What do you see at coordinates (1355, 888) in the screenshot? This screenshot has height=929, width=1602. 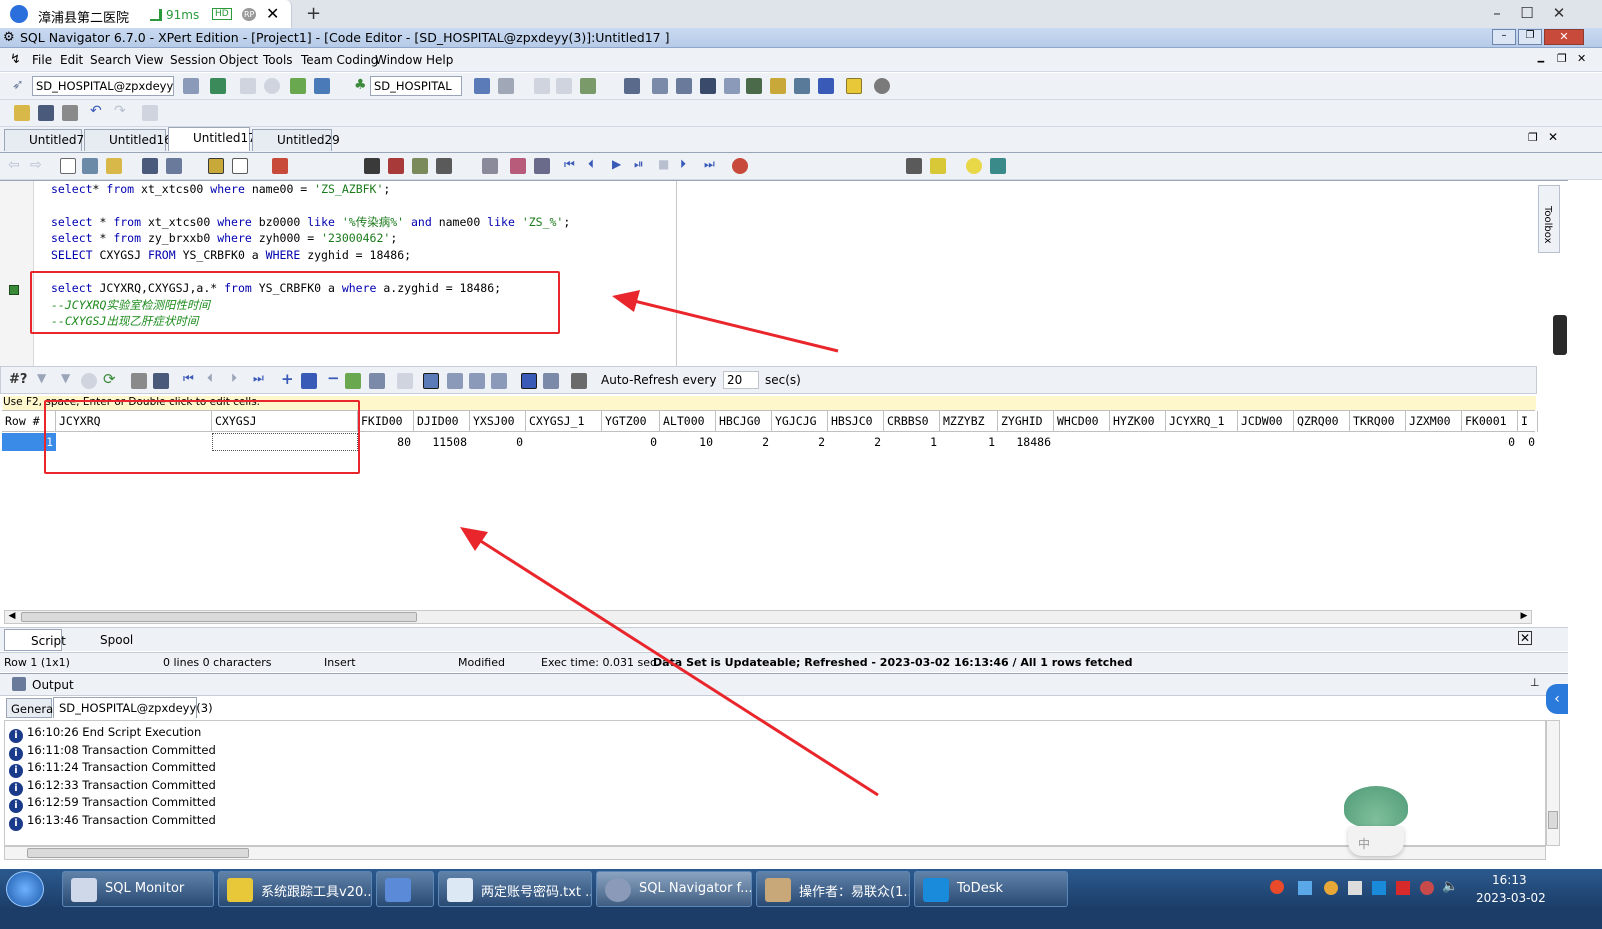 I see `tray-flag-icon` at bounding box center [1355, 888].